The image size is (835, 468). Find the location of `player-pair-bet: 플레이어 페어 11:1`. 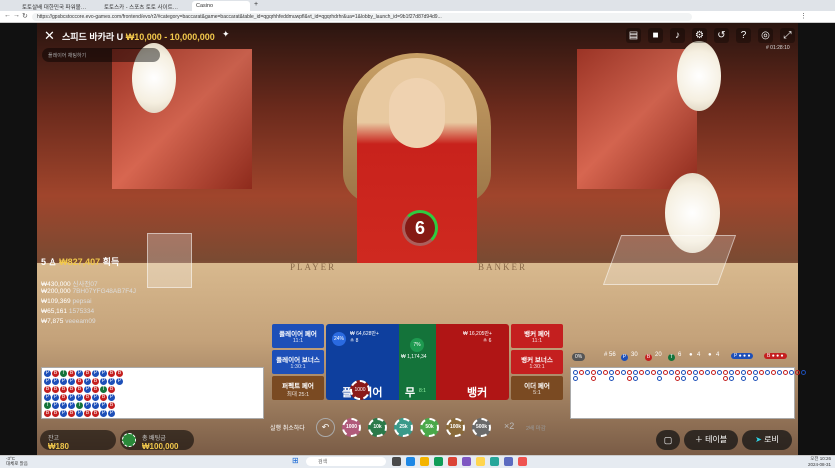

player-pair-bet: 플레이어 페어 11:1 is located at coordinates (298, 336).